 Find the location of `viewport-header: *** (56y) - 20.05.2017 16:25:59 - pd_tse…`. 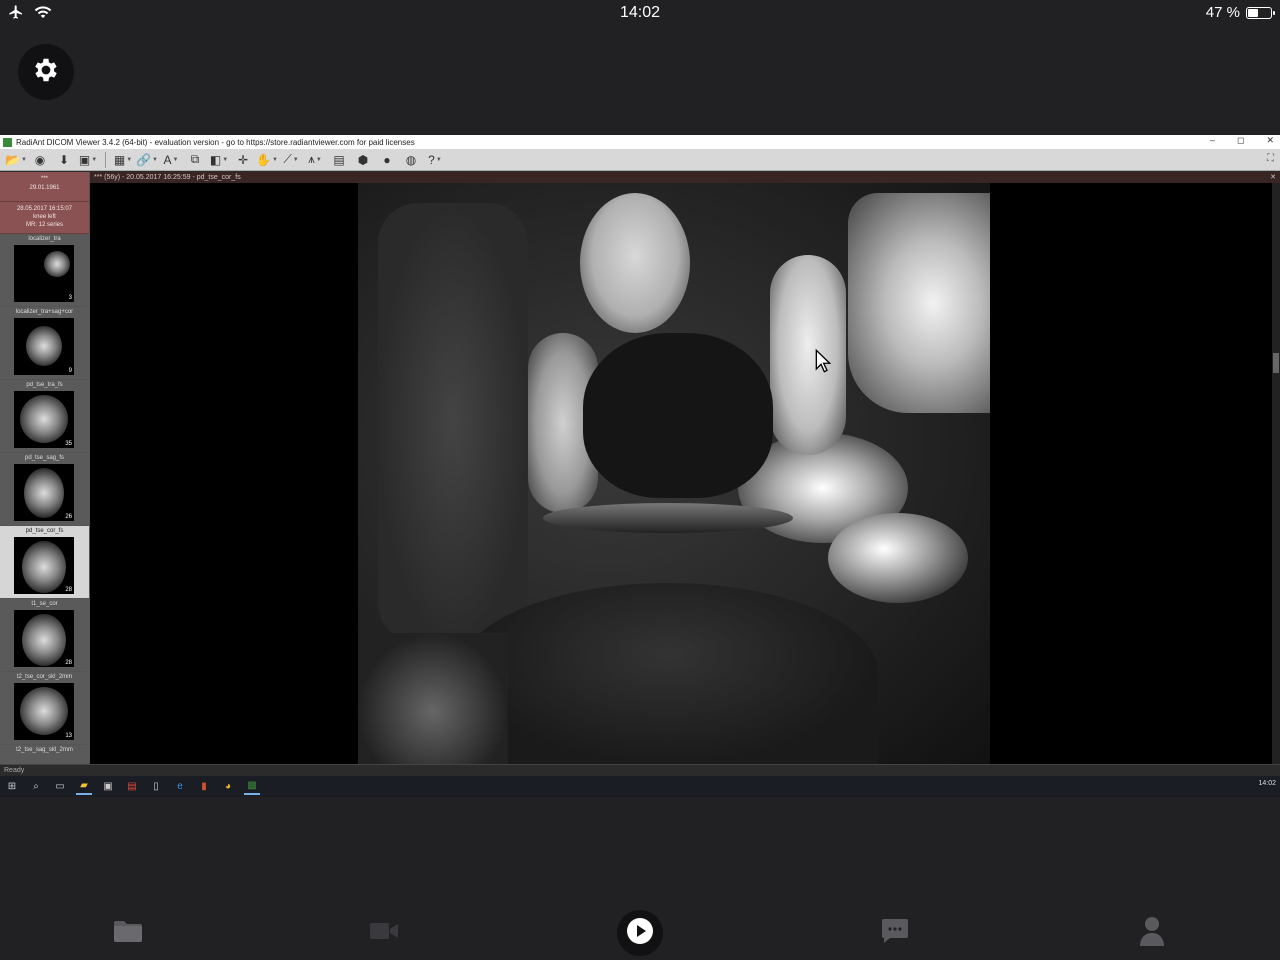

viewport-header: *** (56y) - 20.05.2017 16:25:59 - pd_tse… is located at coordinates (685, 177).